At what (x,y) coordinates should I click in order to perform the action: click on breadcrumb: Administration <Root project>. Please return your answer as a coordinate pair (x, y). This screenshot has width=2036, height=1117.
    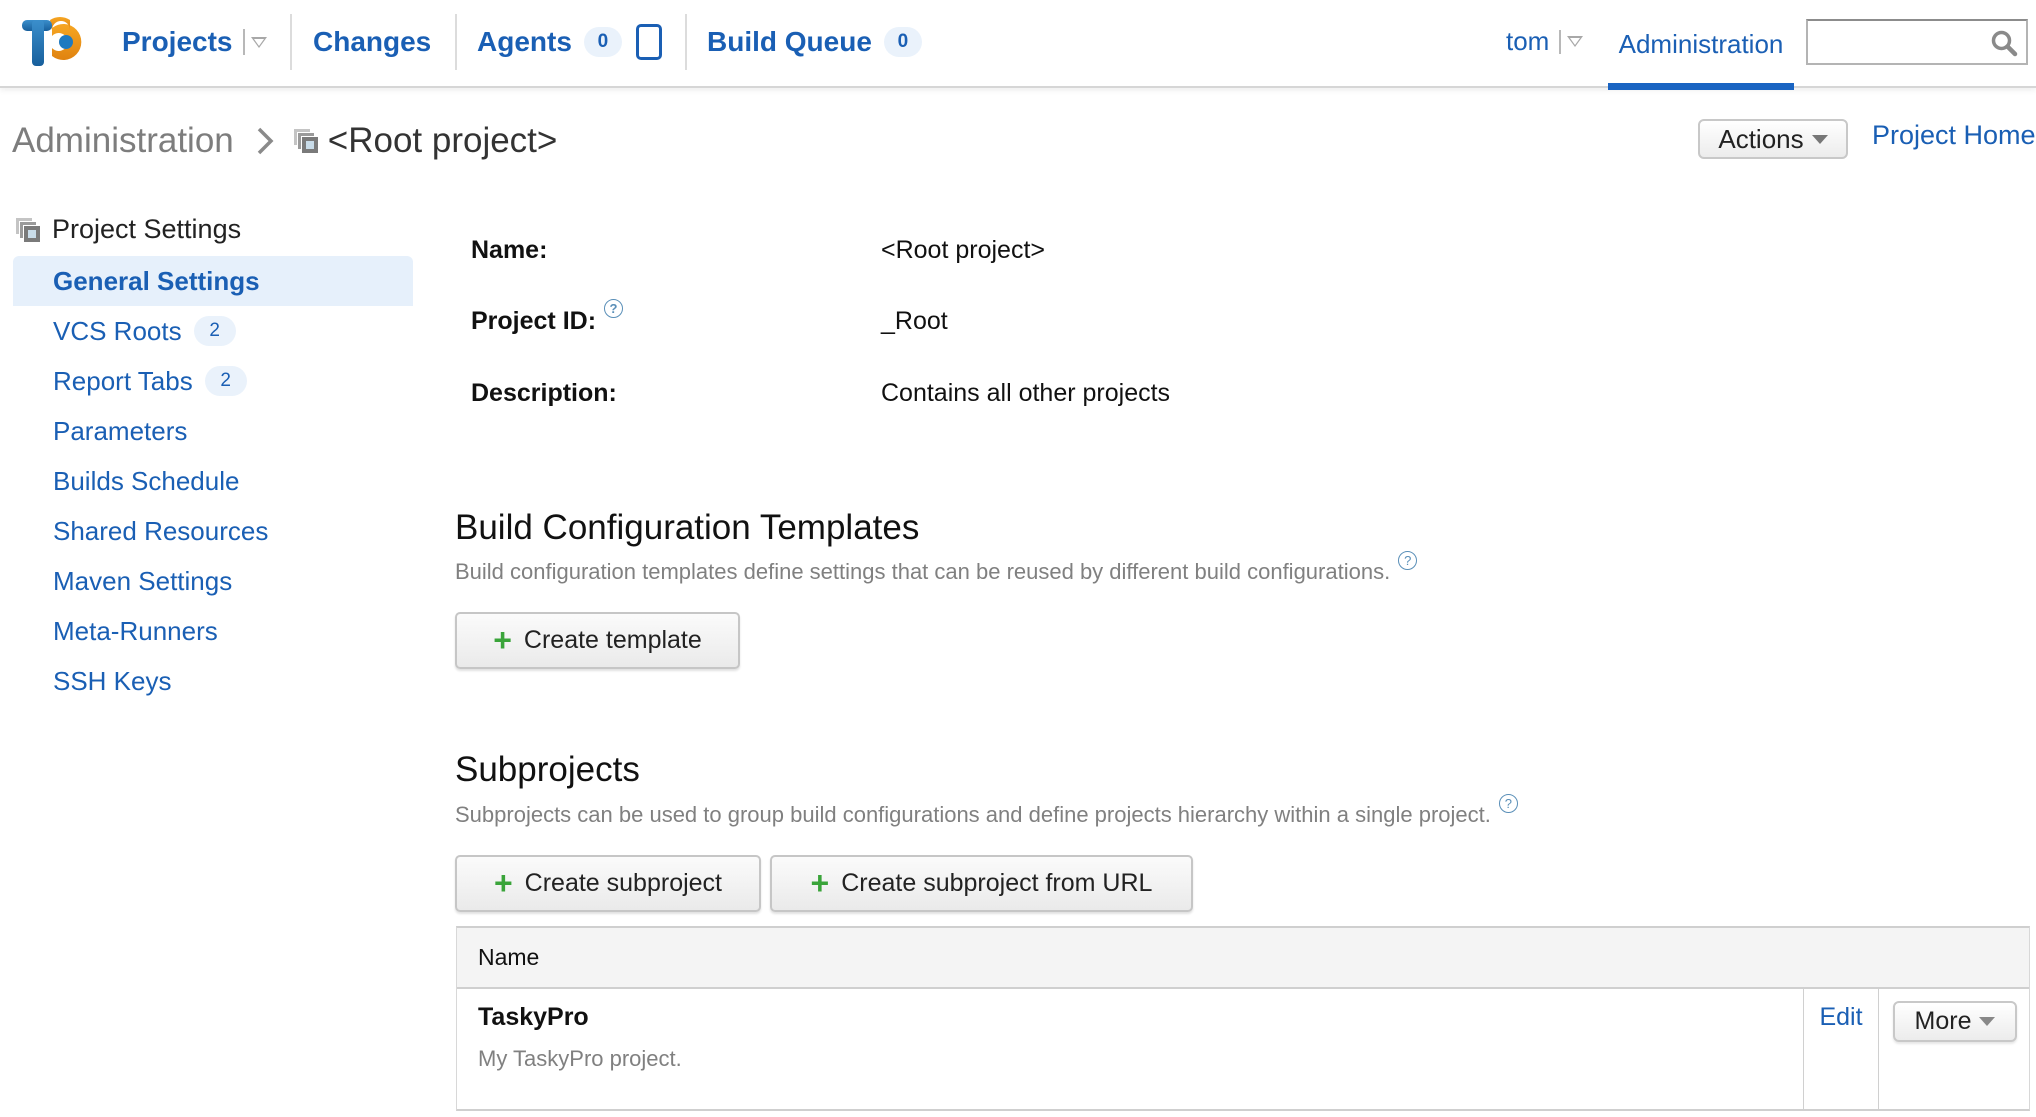
    Looking at the image, I should click on (284, 141).